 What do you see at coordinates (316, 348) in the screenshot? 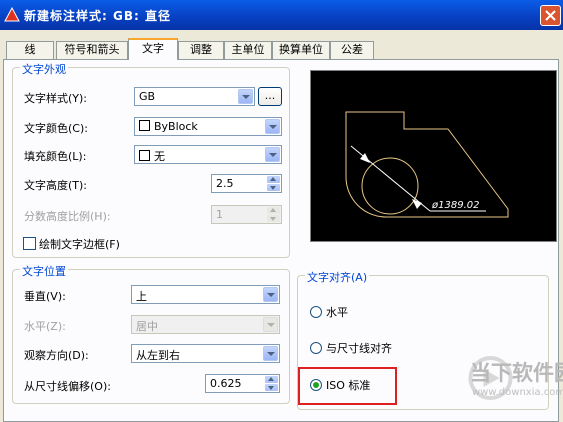
I see `align-with-dimline-radio` at bounding box center [316, 348].